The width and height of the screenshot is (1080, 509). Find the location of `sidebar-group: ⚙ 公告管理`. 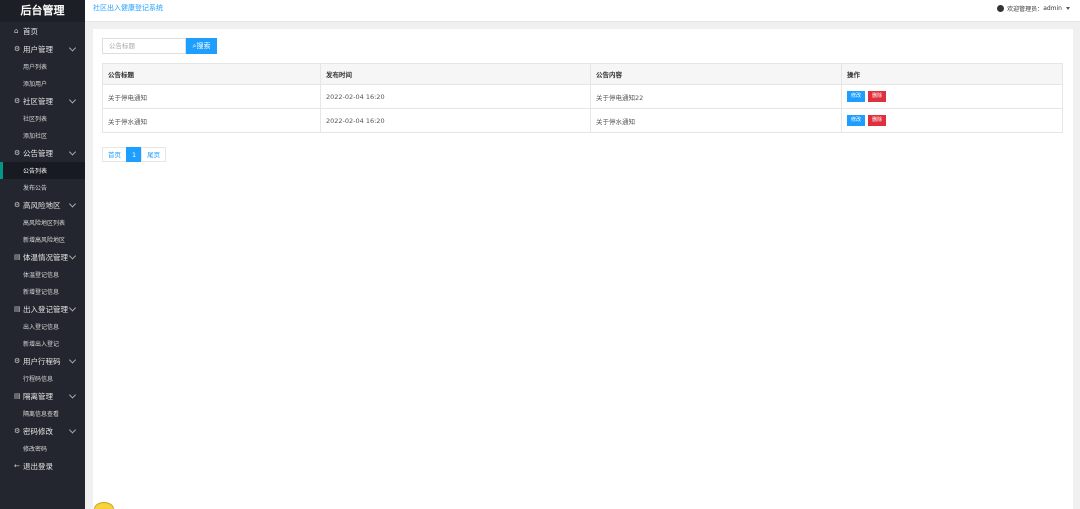

sidebar-group: ⚙ 公告管理 is located at coordinates (42, 153).